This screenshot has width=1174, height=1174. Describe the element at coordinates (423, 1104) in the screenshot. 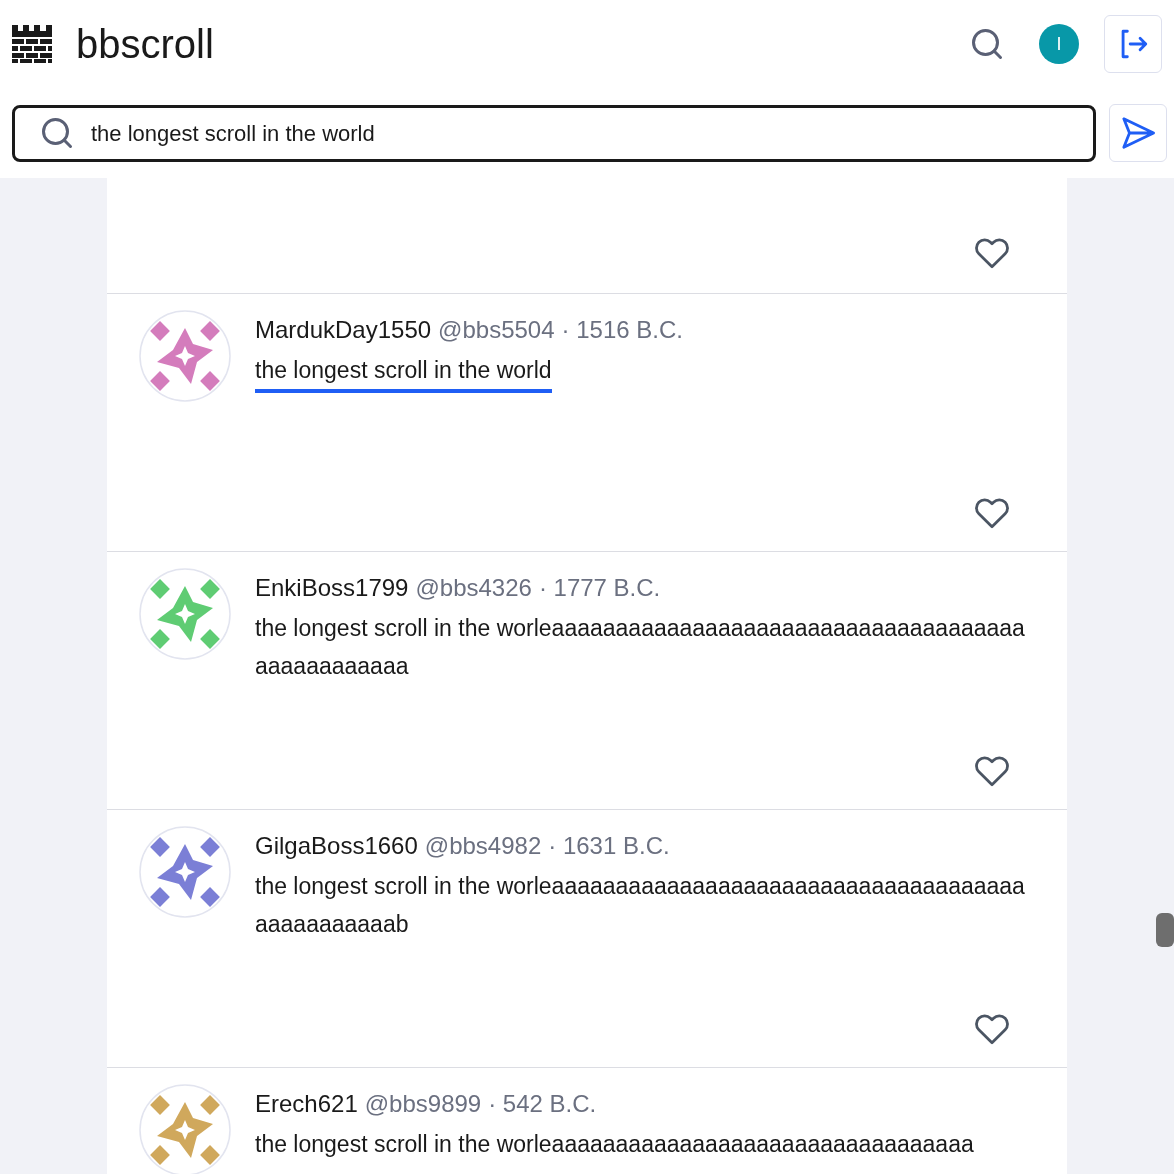

I see `author-handle: @bbs9899` at that location.